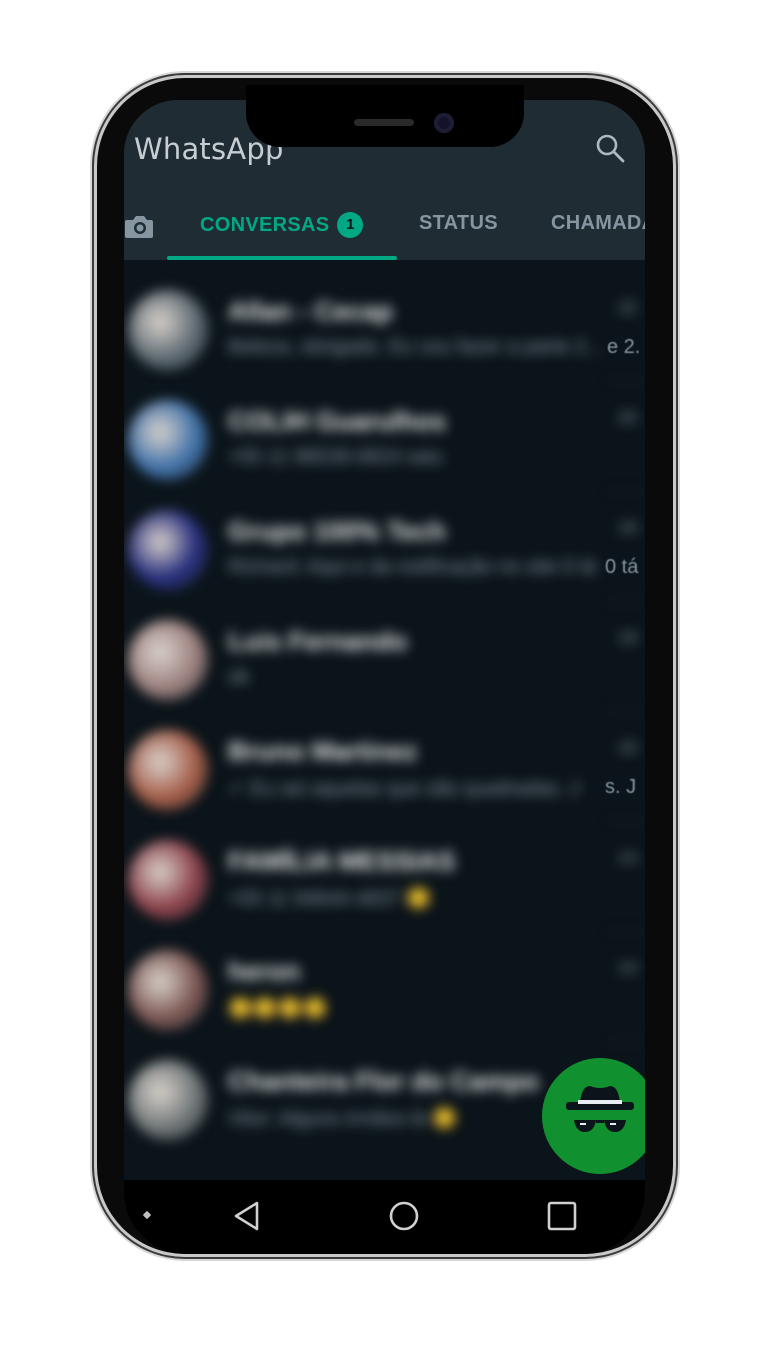  What do you see at coordinates (247, 1216) in the screenshot?
I see `triangle-back-icon` at bounding box center [247, 1216].